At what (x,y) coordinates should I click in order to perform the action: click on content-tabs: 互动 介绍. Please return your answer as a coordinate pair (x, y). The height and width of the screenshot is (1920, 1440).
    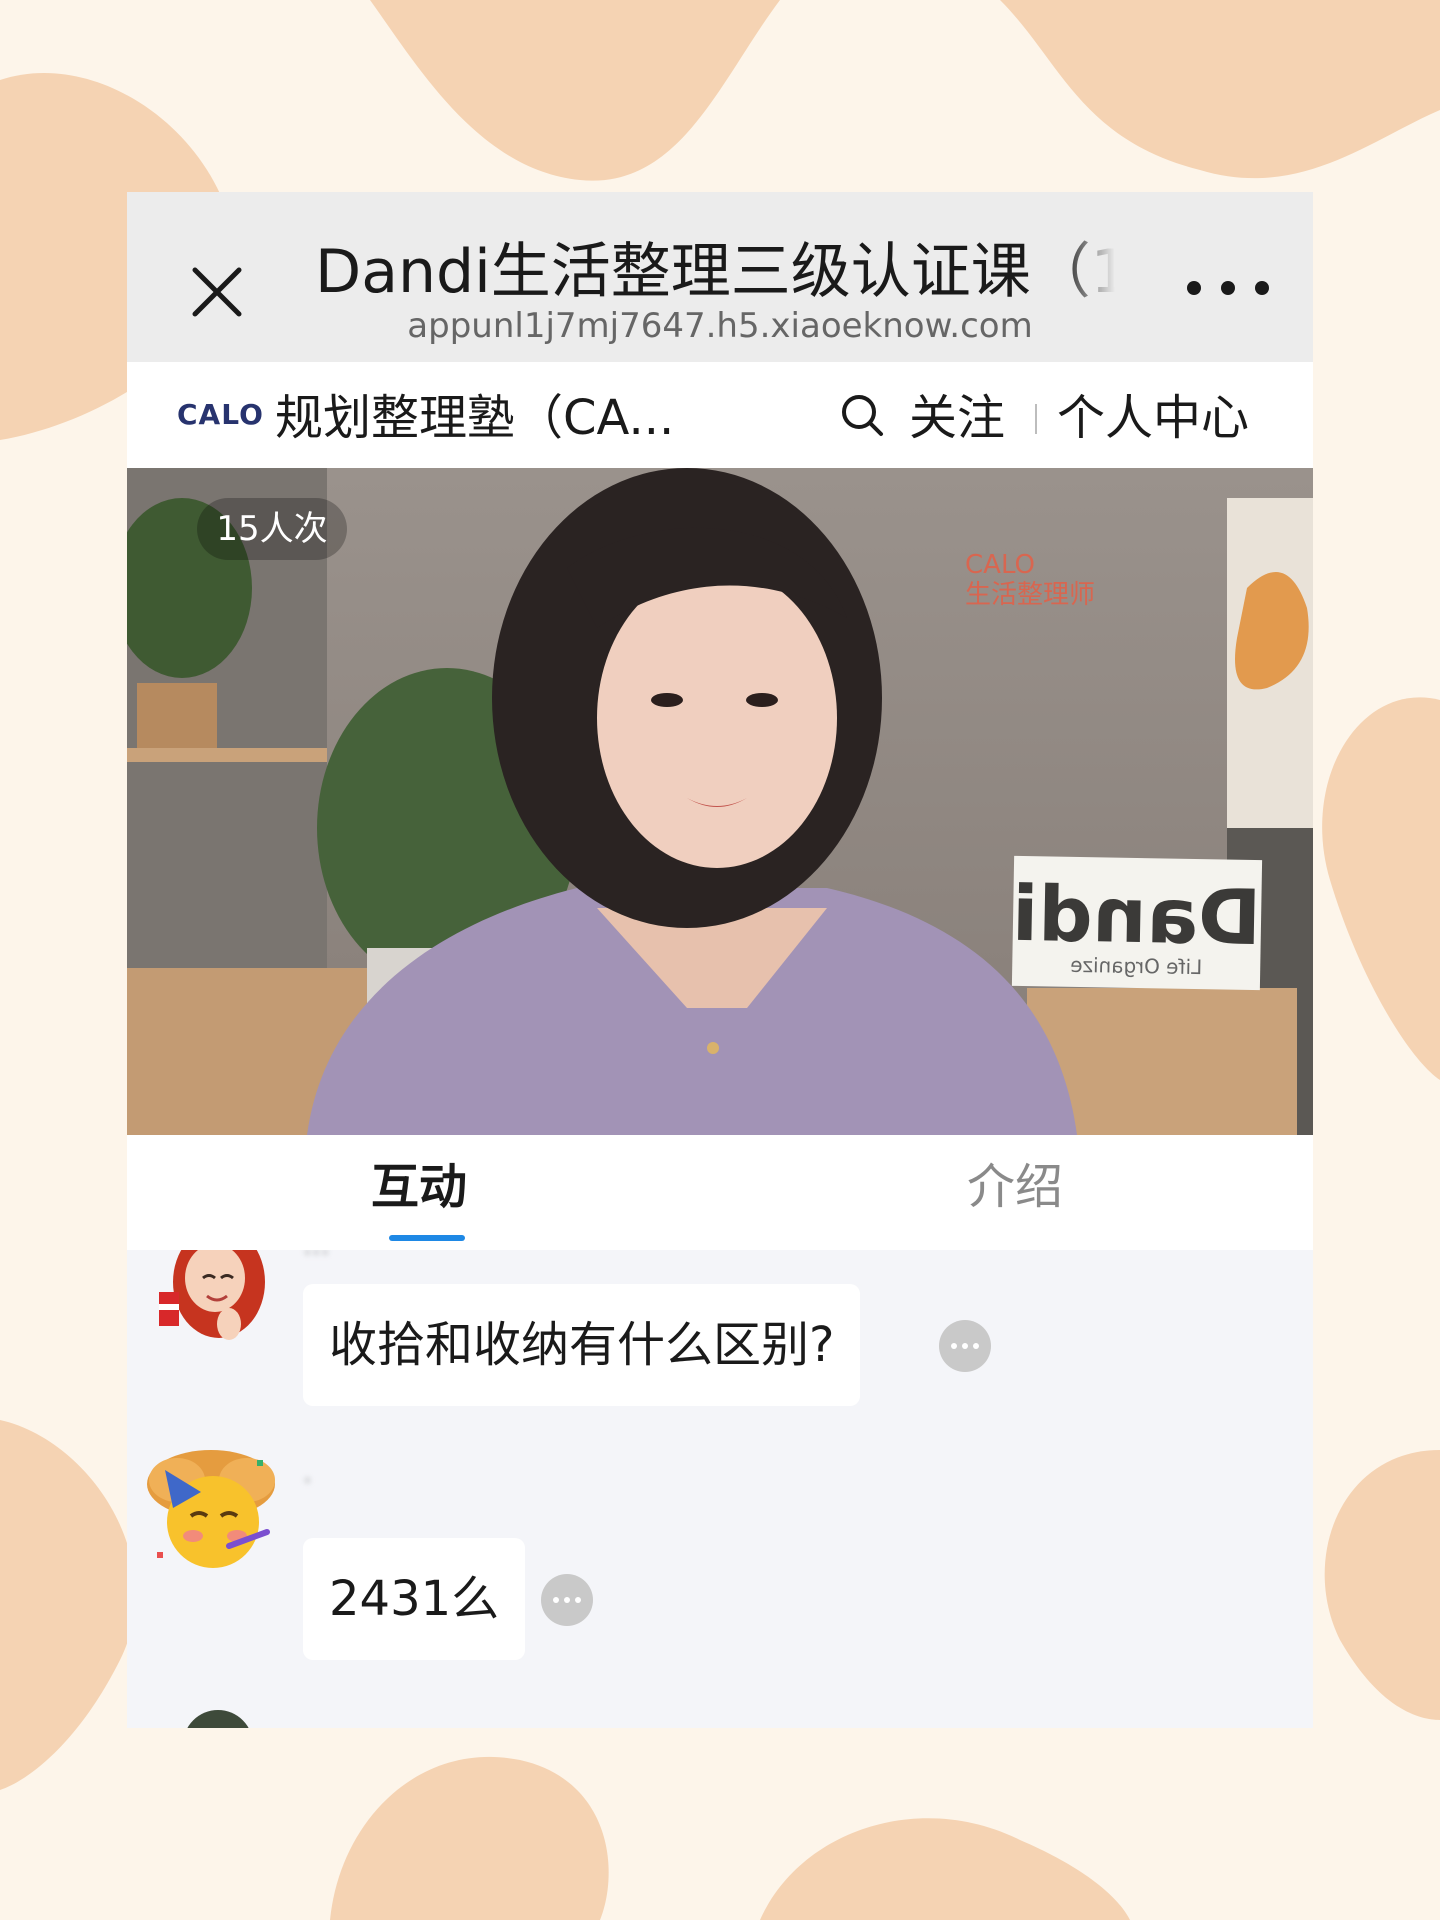
    Looking at the image, I should click on (720, 1192).